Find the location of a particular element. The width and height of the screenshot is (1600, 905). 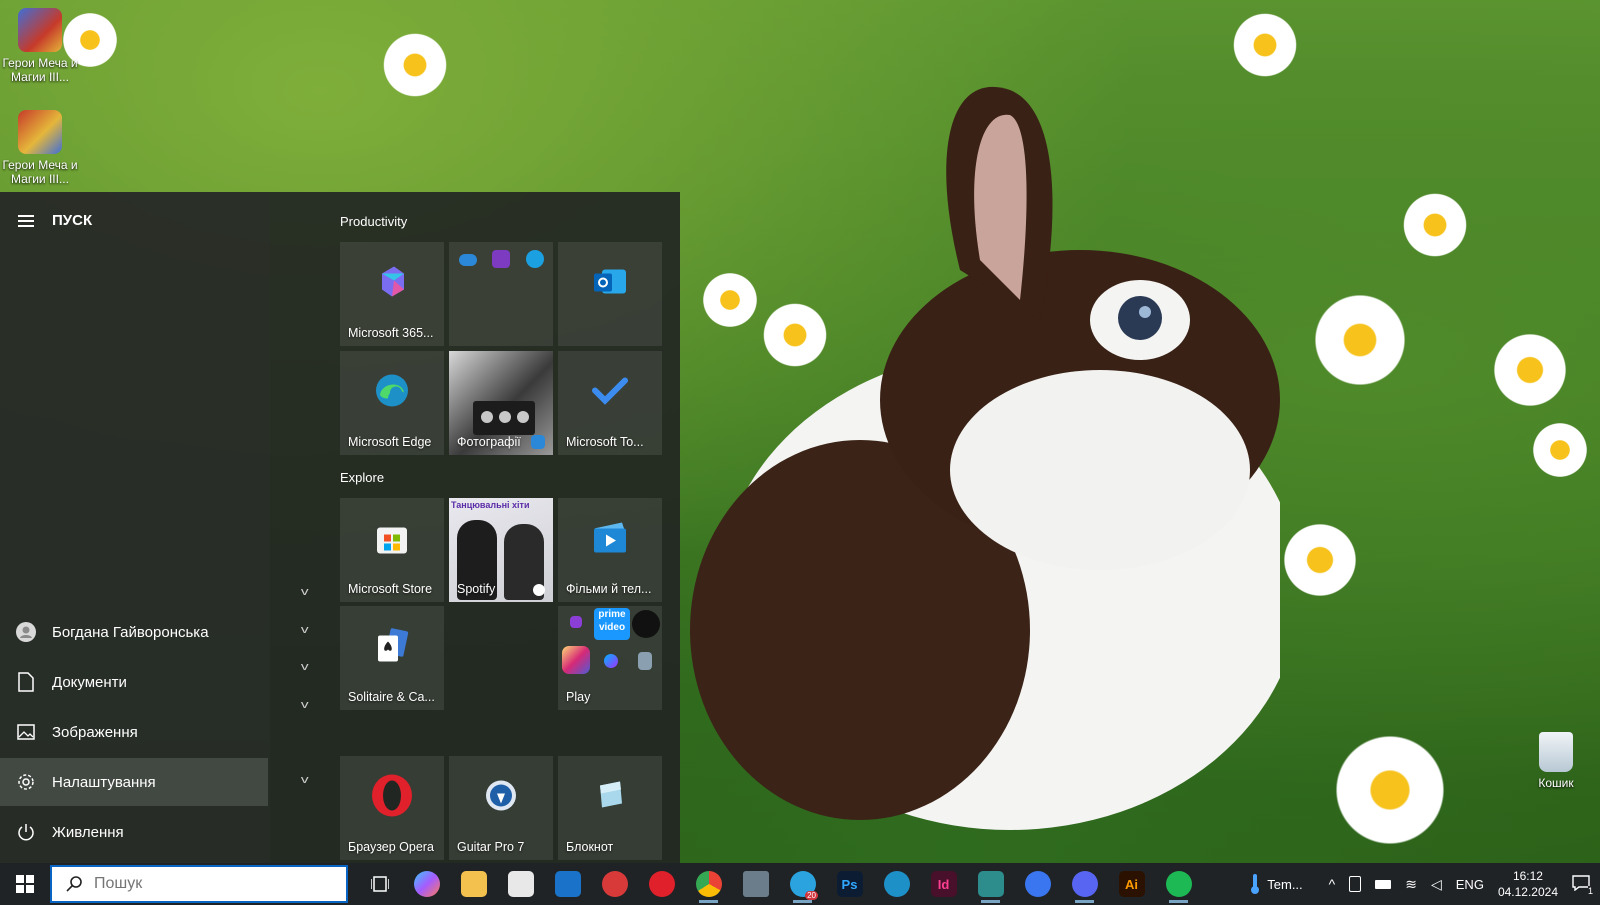

task-view-button is located at coordinates (379, 884).